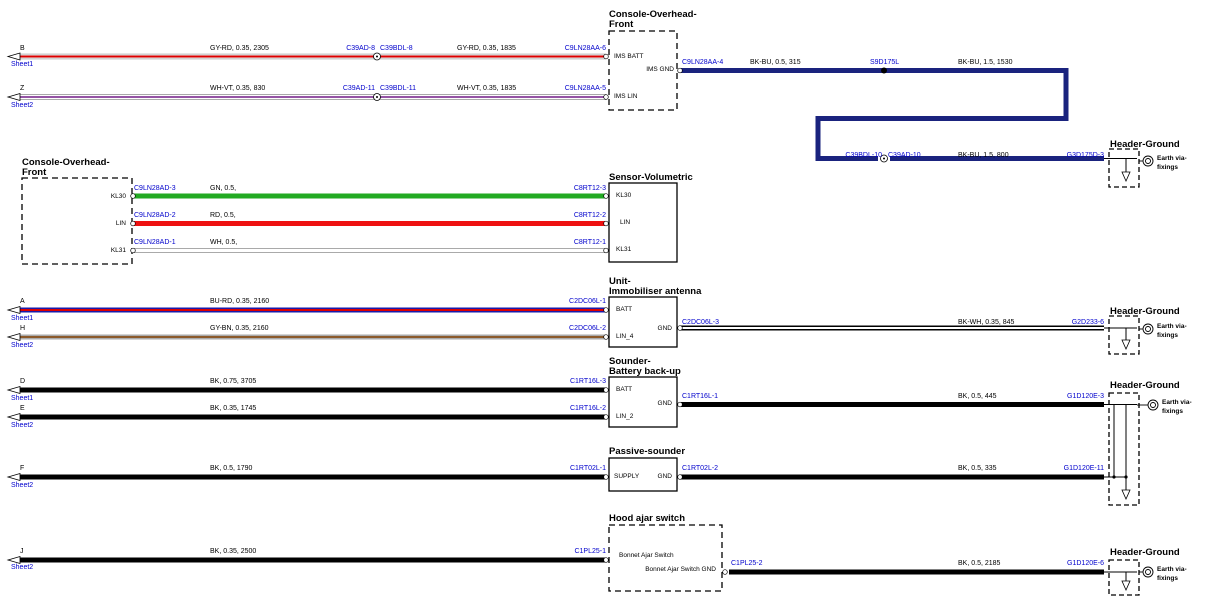 The height and width of the screenshot is (602, 1206). Describe the element at coordinates (625, 336) in the screenshot. I see `pin-label: LIN_4` at that location.